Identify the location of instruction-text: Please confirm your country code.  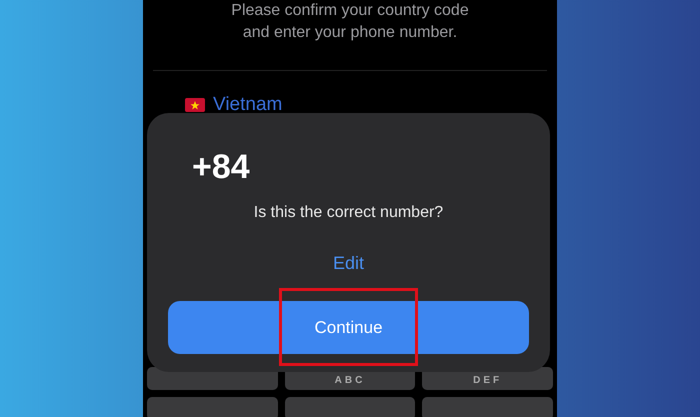
(350, 11).